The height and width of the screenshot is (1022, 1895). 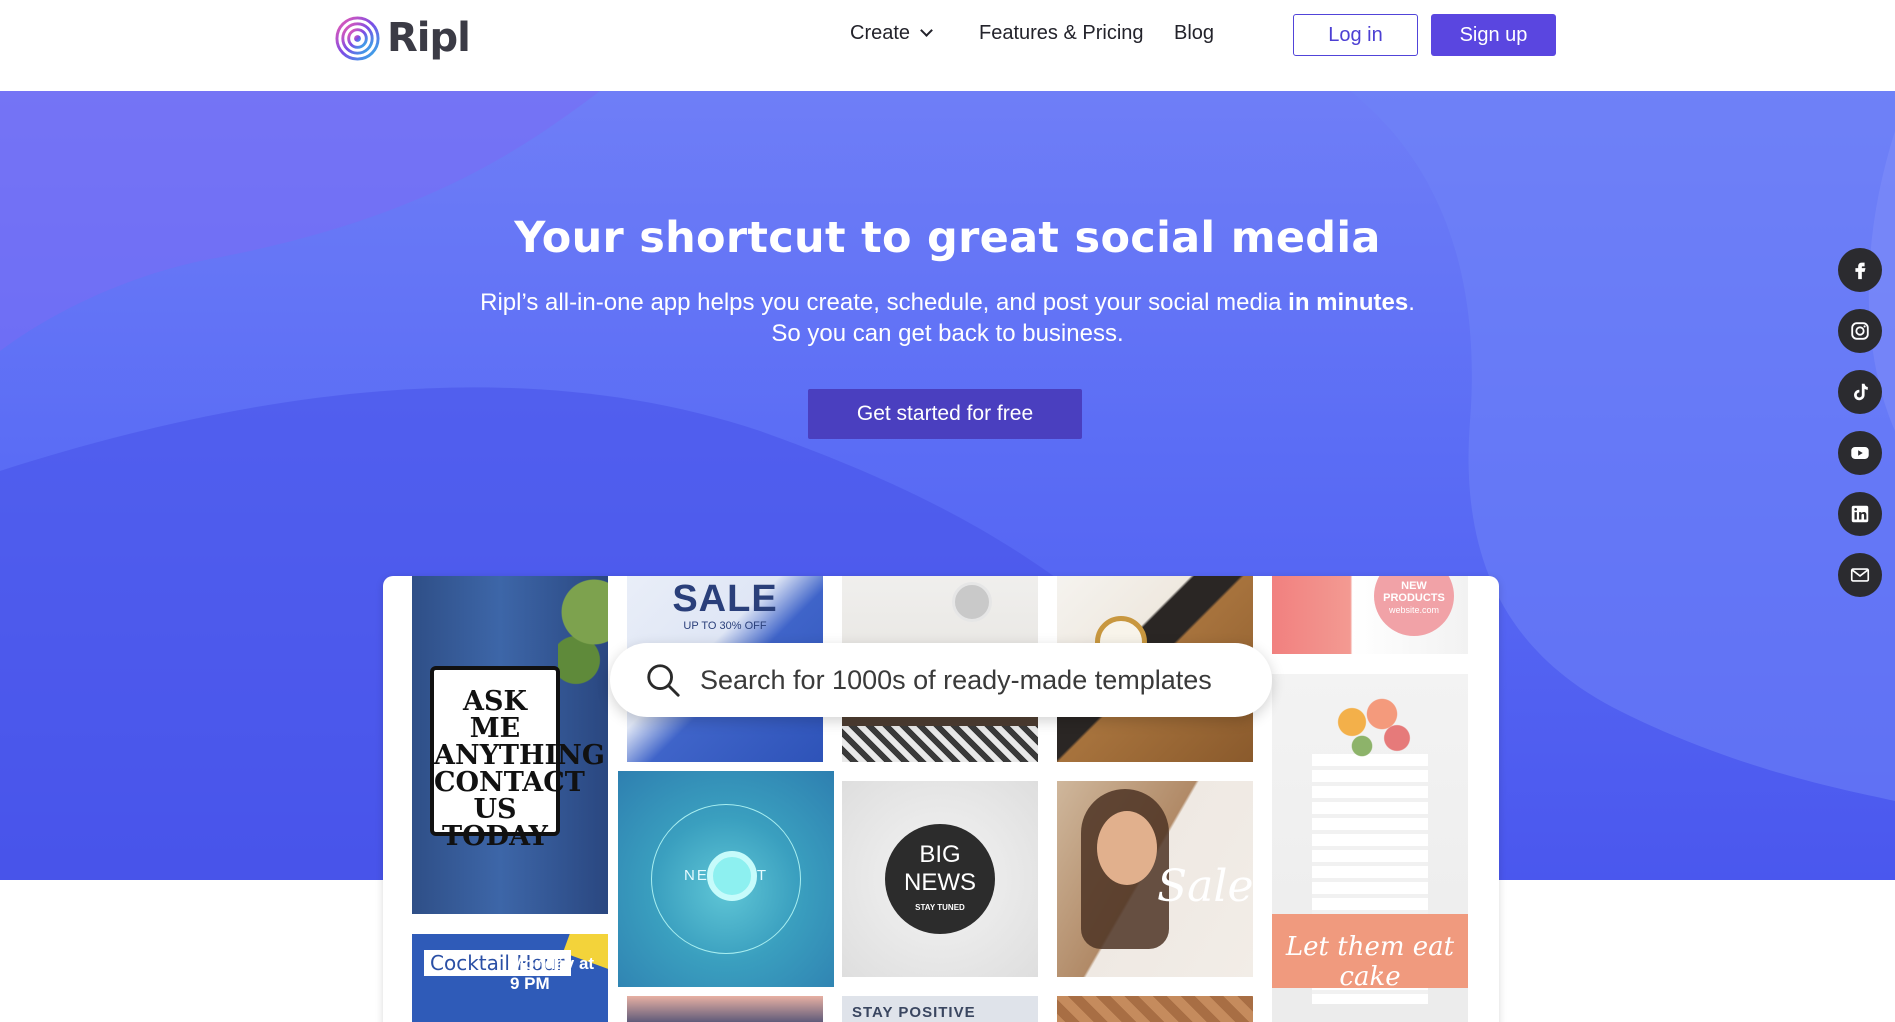 What do you see at coordinates (1370, 615) in the screenshot?
I see `template-new-products: NEW PRODUCTS website.com` at bounding box center [1370, 615].